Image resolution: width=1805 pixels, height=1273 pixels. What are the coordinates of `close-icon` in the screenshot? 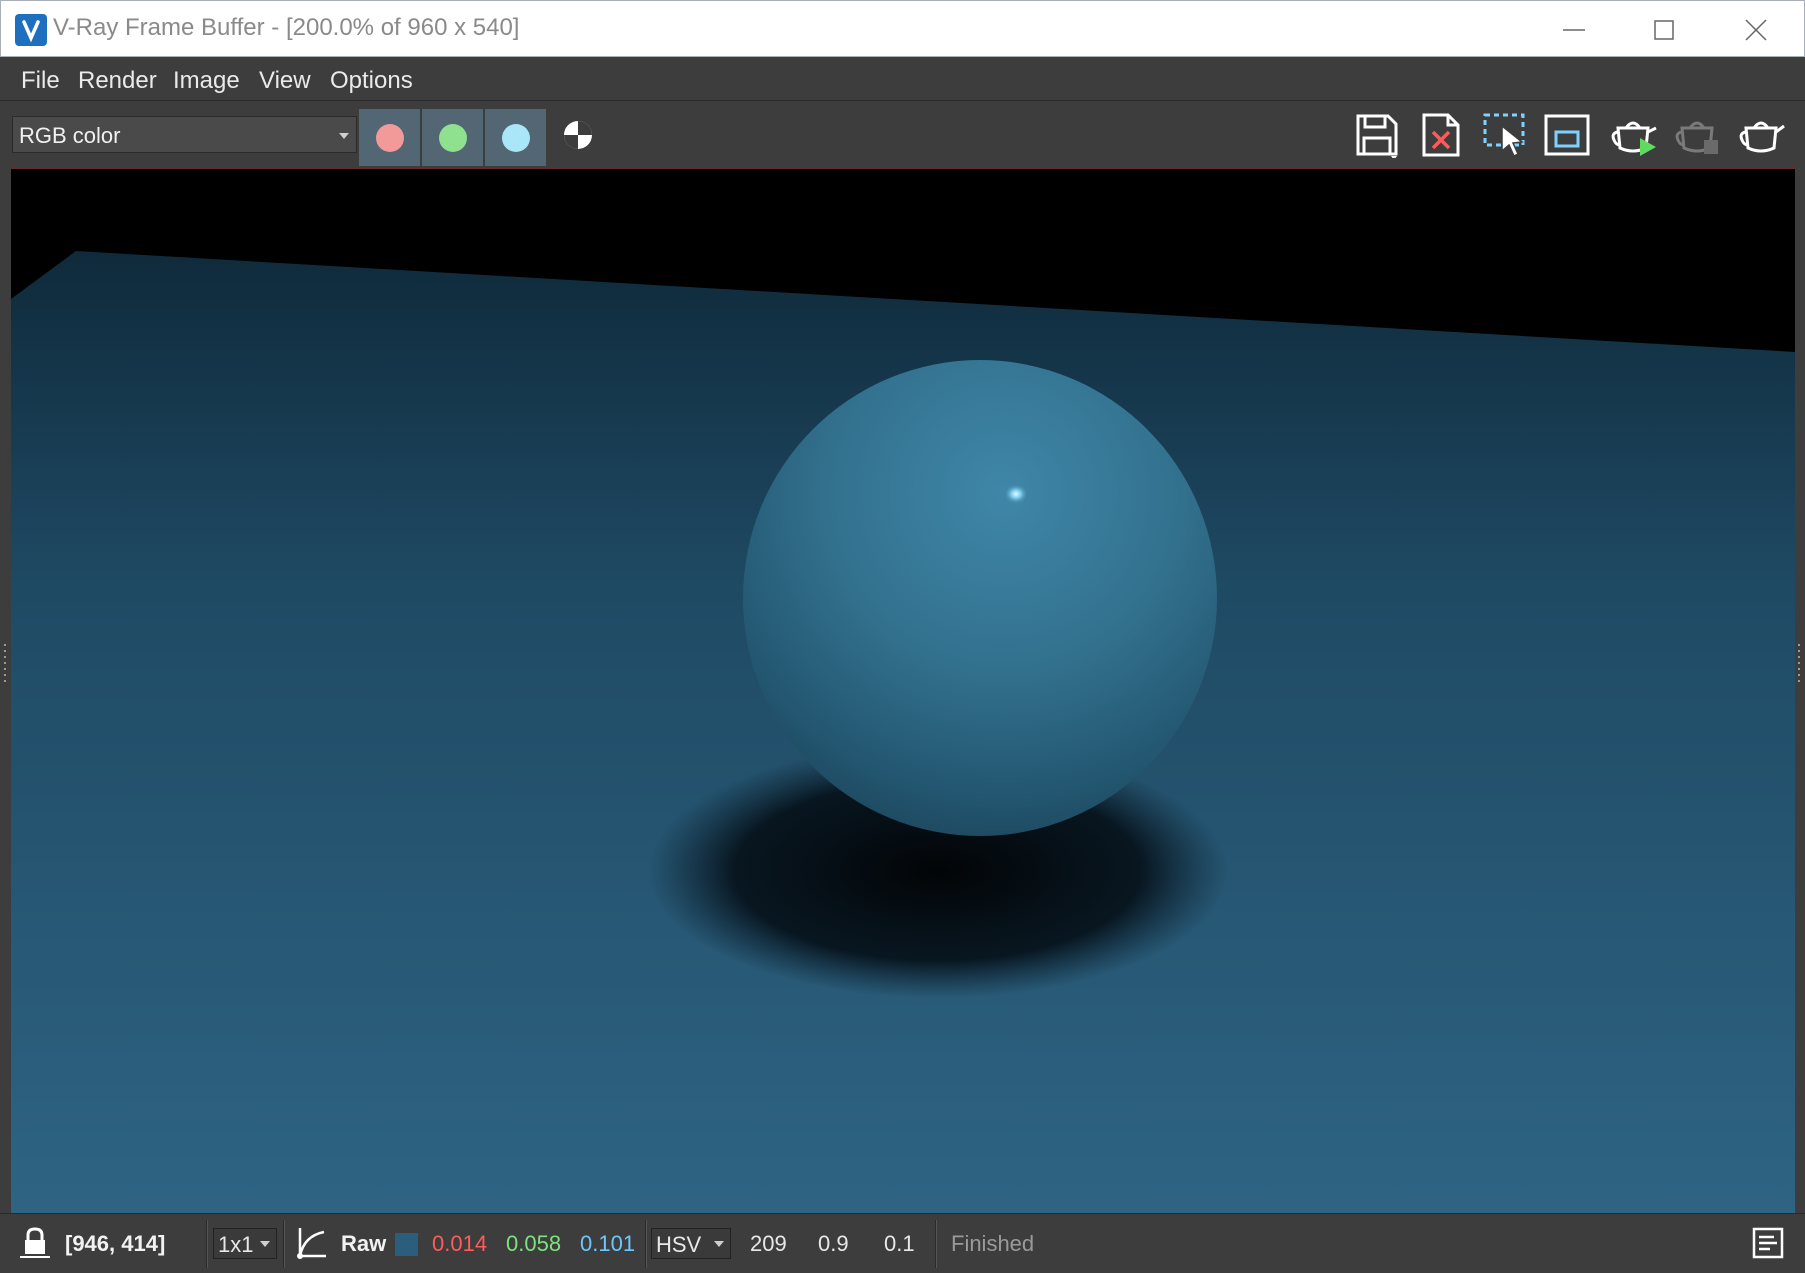 It's located at (1756, 30).